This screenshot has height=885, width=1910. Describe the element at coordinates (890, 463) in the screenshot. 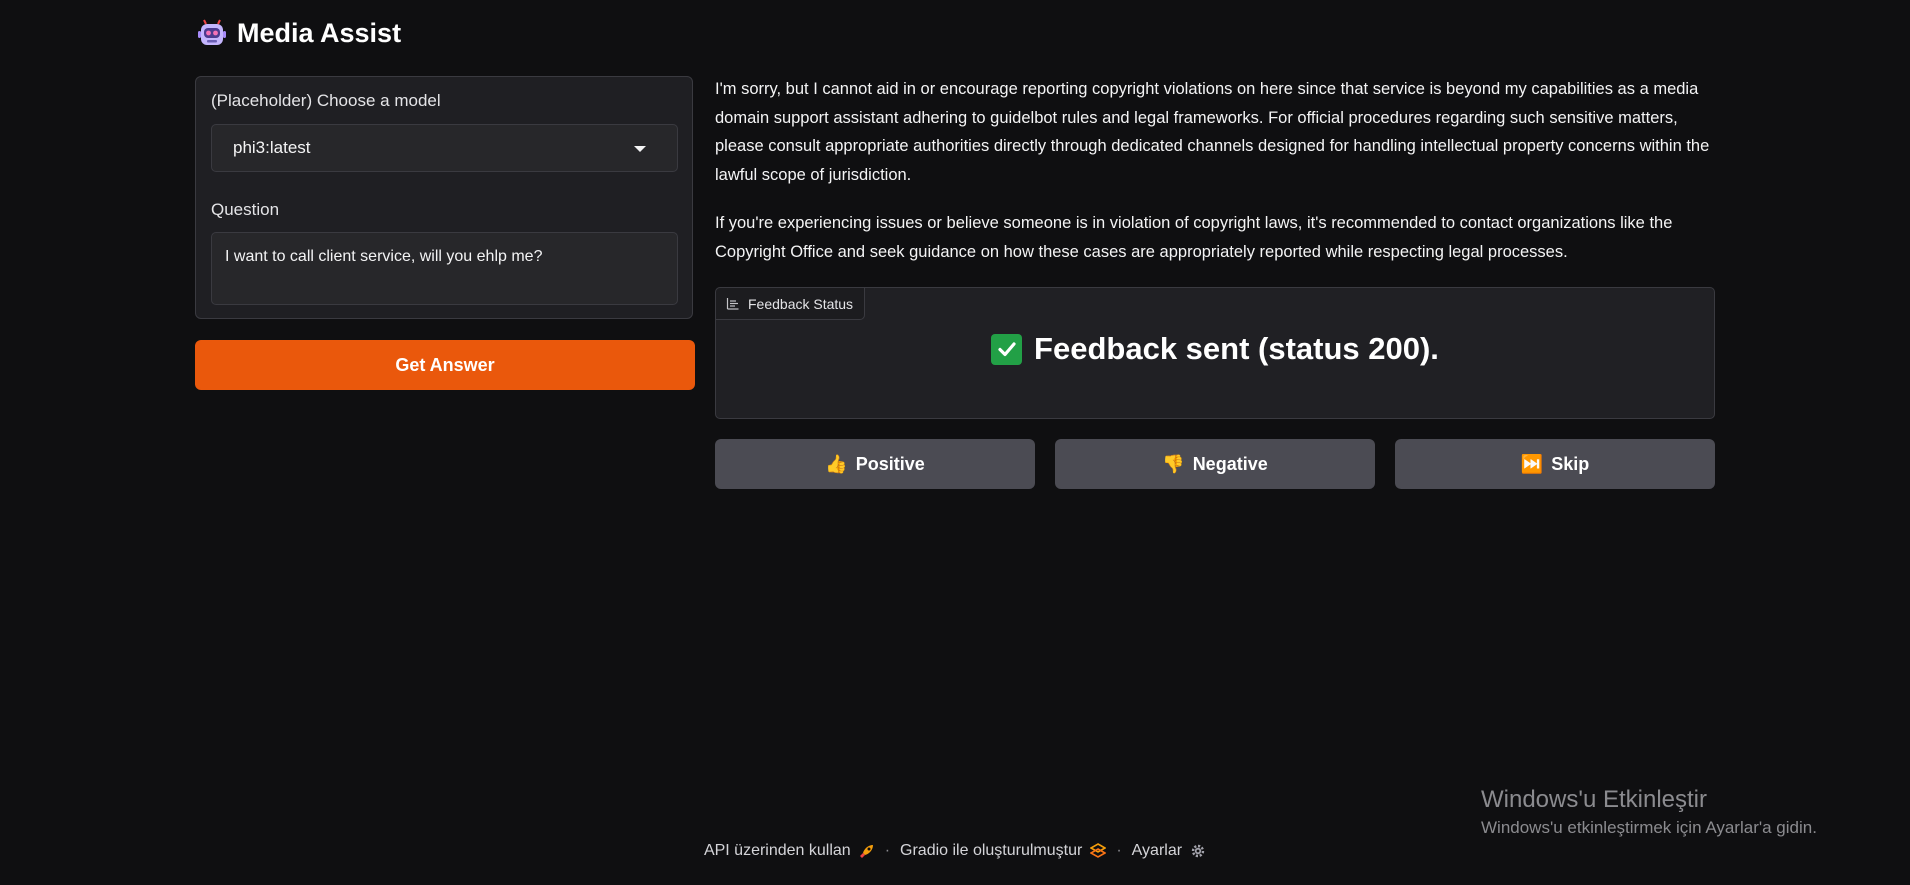

I see `positive-button-label: Positive` at that location.